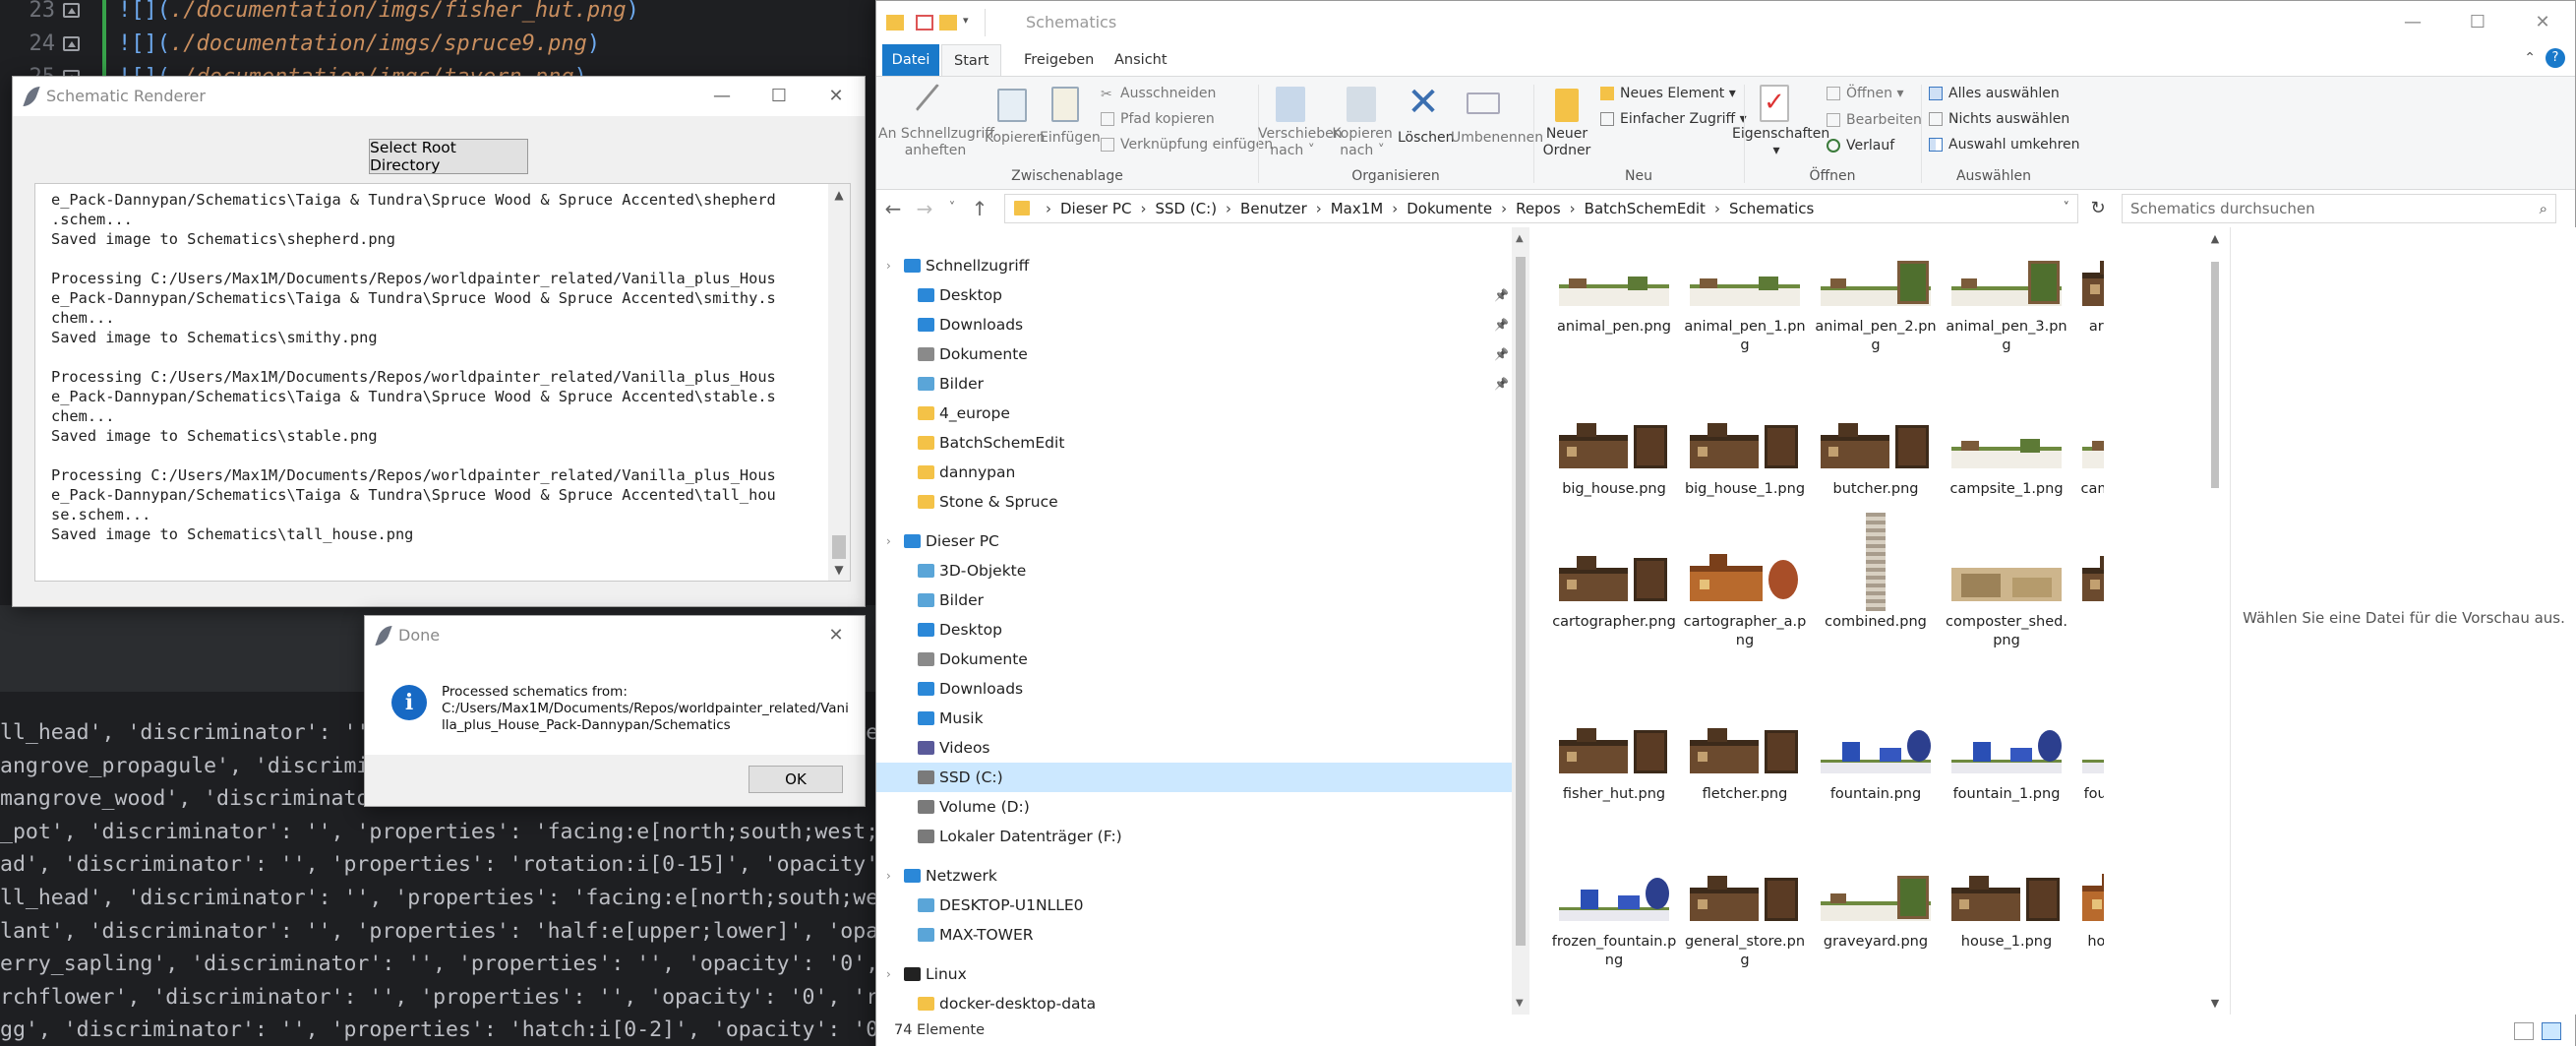 This screenshot has height=1046, width=2576. I want to click on move-to-button: Verschieben nach ˅, so click(1300, 142).